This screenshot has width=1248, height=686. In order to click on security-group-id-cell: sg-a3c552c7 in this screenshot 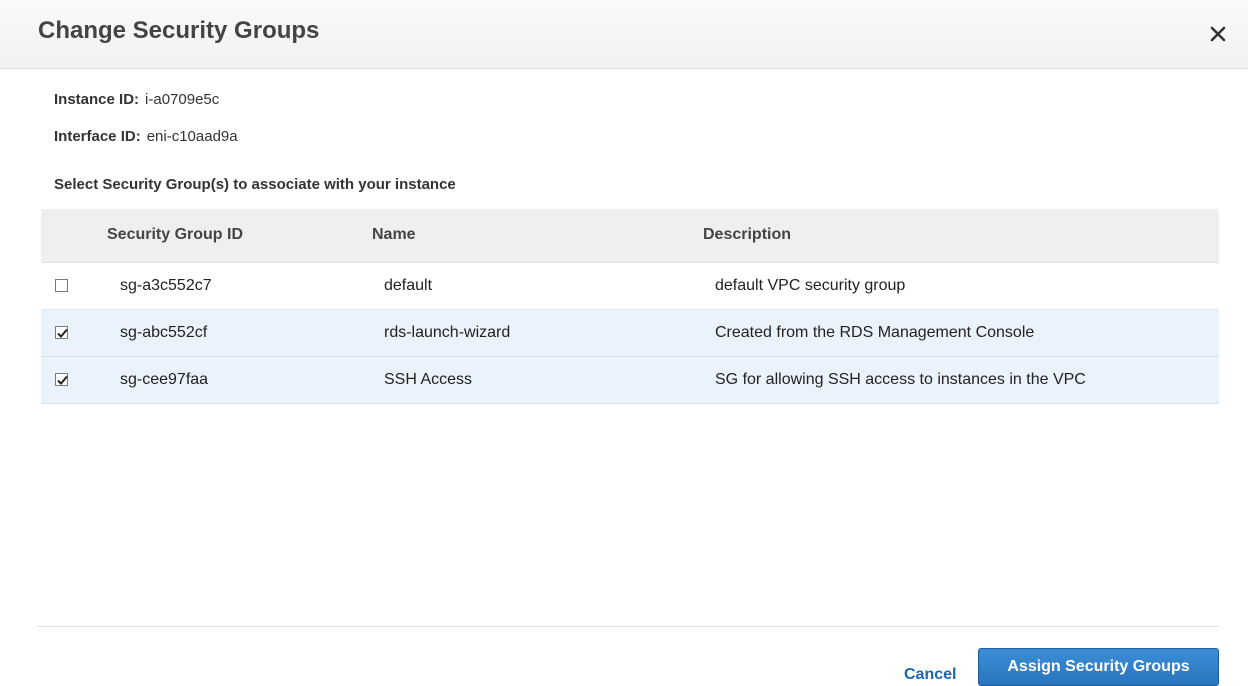, I will do `click(239, 286)`.